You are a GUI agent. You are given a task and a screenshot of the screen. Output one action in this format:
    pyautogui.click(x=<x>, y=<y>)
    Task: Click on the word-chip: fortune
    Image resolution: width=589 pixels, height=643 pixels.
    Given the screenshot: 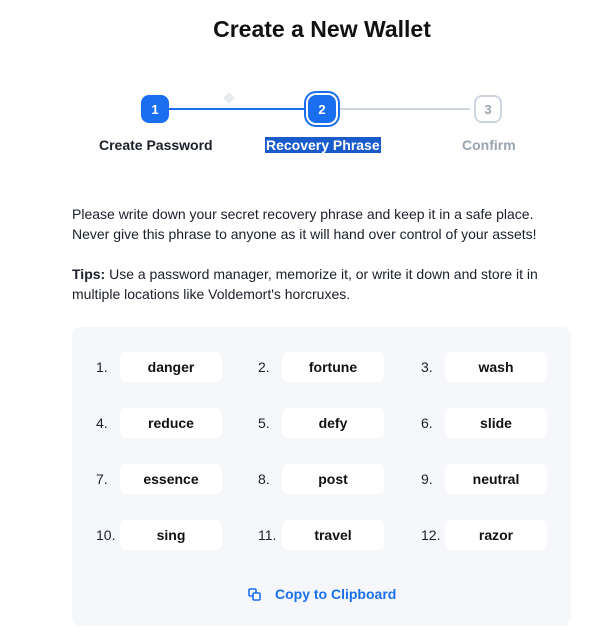 What is the action you would take?
    pyautogui.click(x=333, y=367)
    